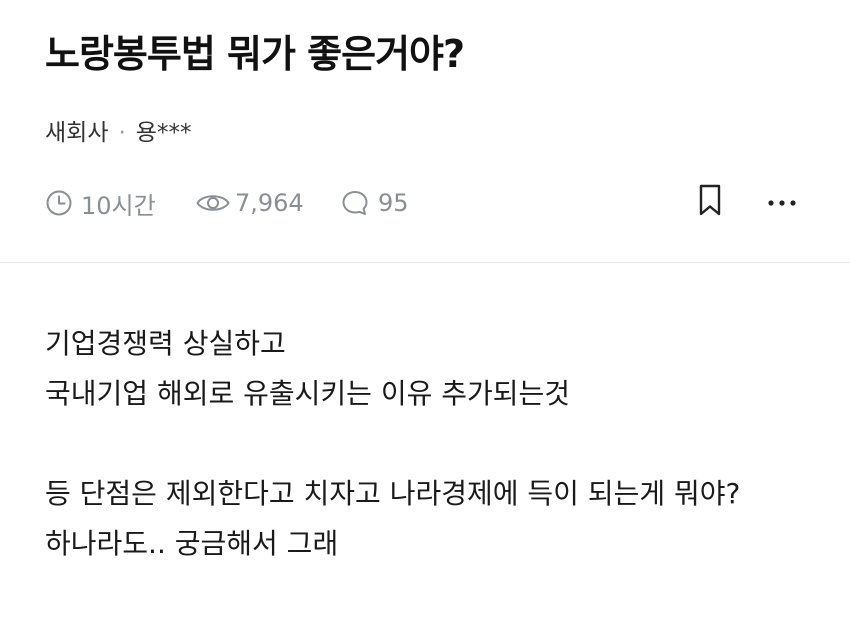  I want to click on author-name: 용***, so click(164, 133).